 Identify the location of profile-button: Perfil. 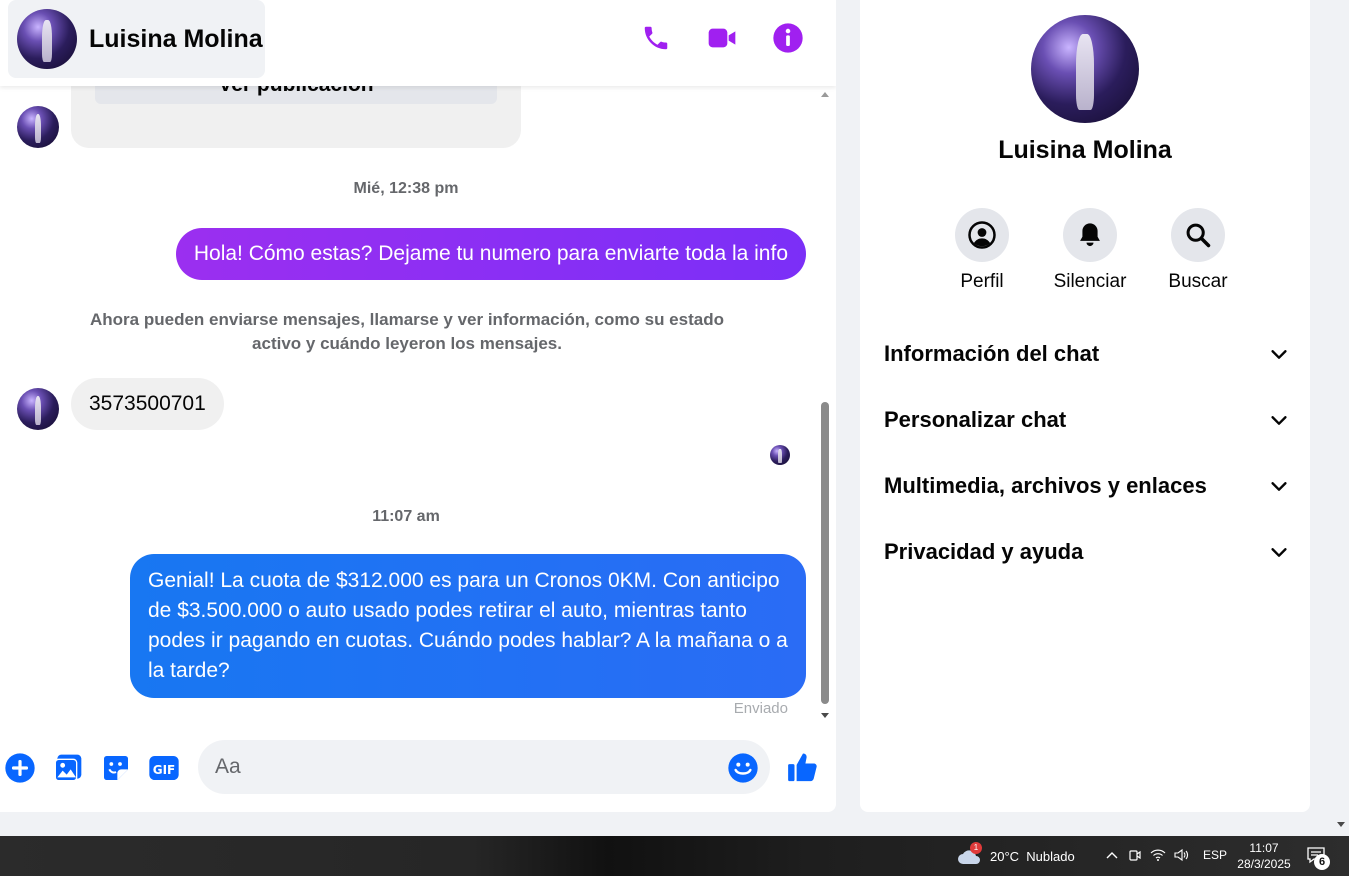
(982, 250).